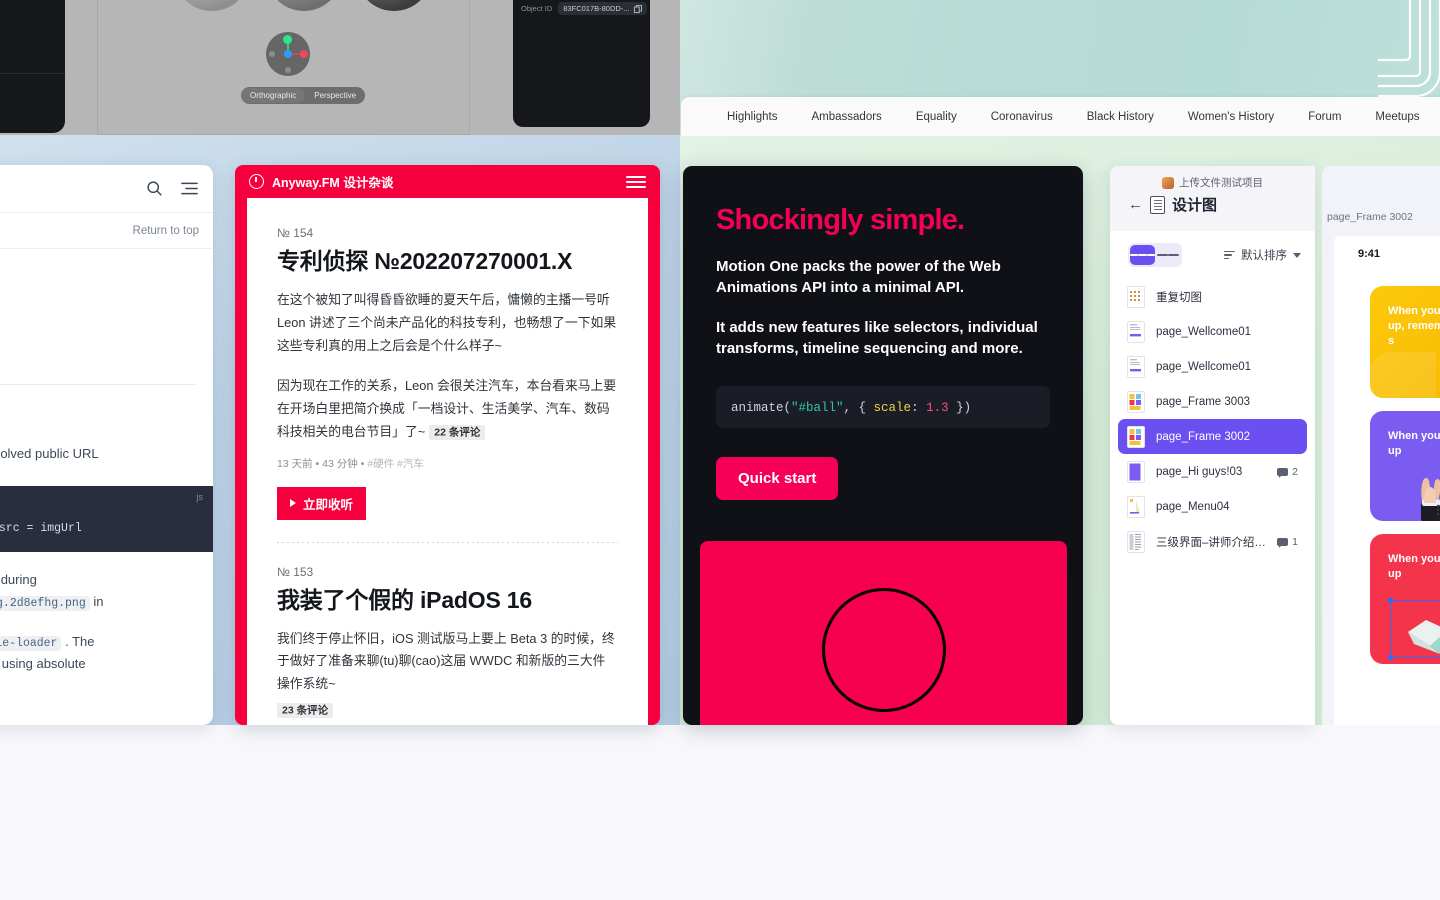  I want to click on phone-card-yellow: When you wake up, remember to s, so click(1405, 342).